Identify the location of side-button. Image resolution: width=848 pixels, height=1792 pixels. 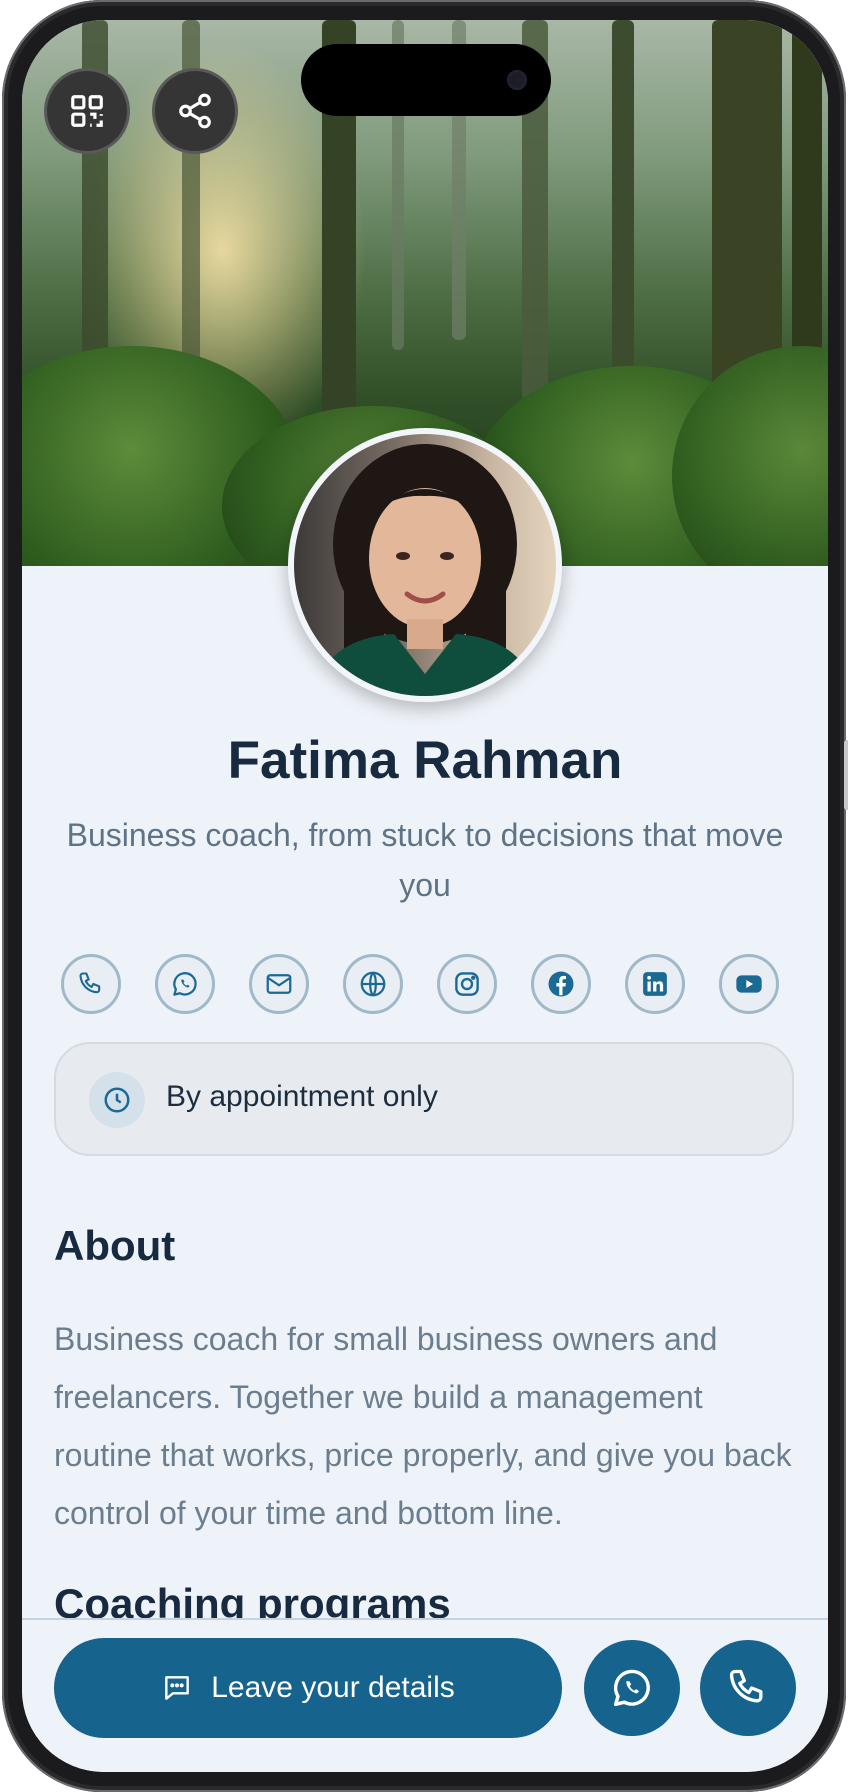
(846, 775).